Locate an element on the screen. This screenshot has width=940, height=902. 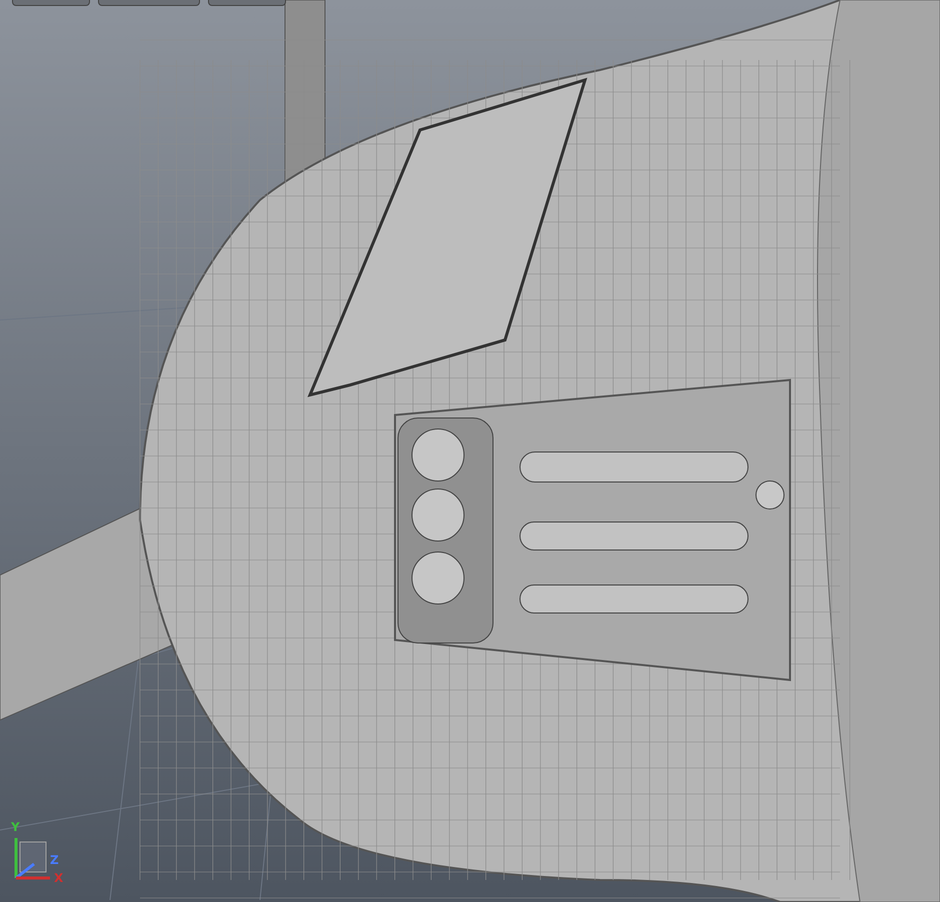
axis-label: X is located at coordinates (59, 878).